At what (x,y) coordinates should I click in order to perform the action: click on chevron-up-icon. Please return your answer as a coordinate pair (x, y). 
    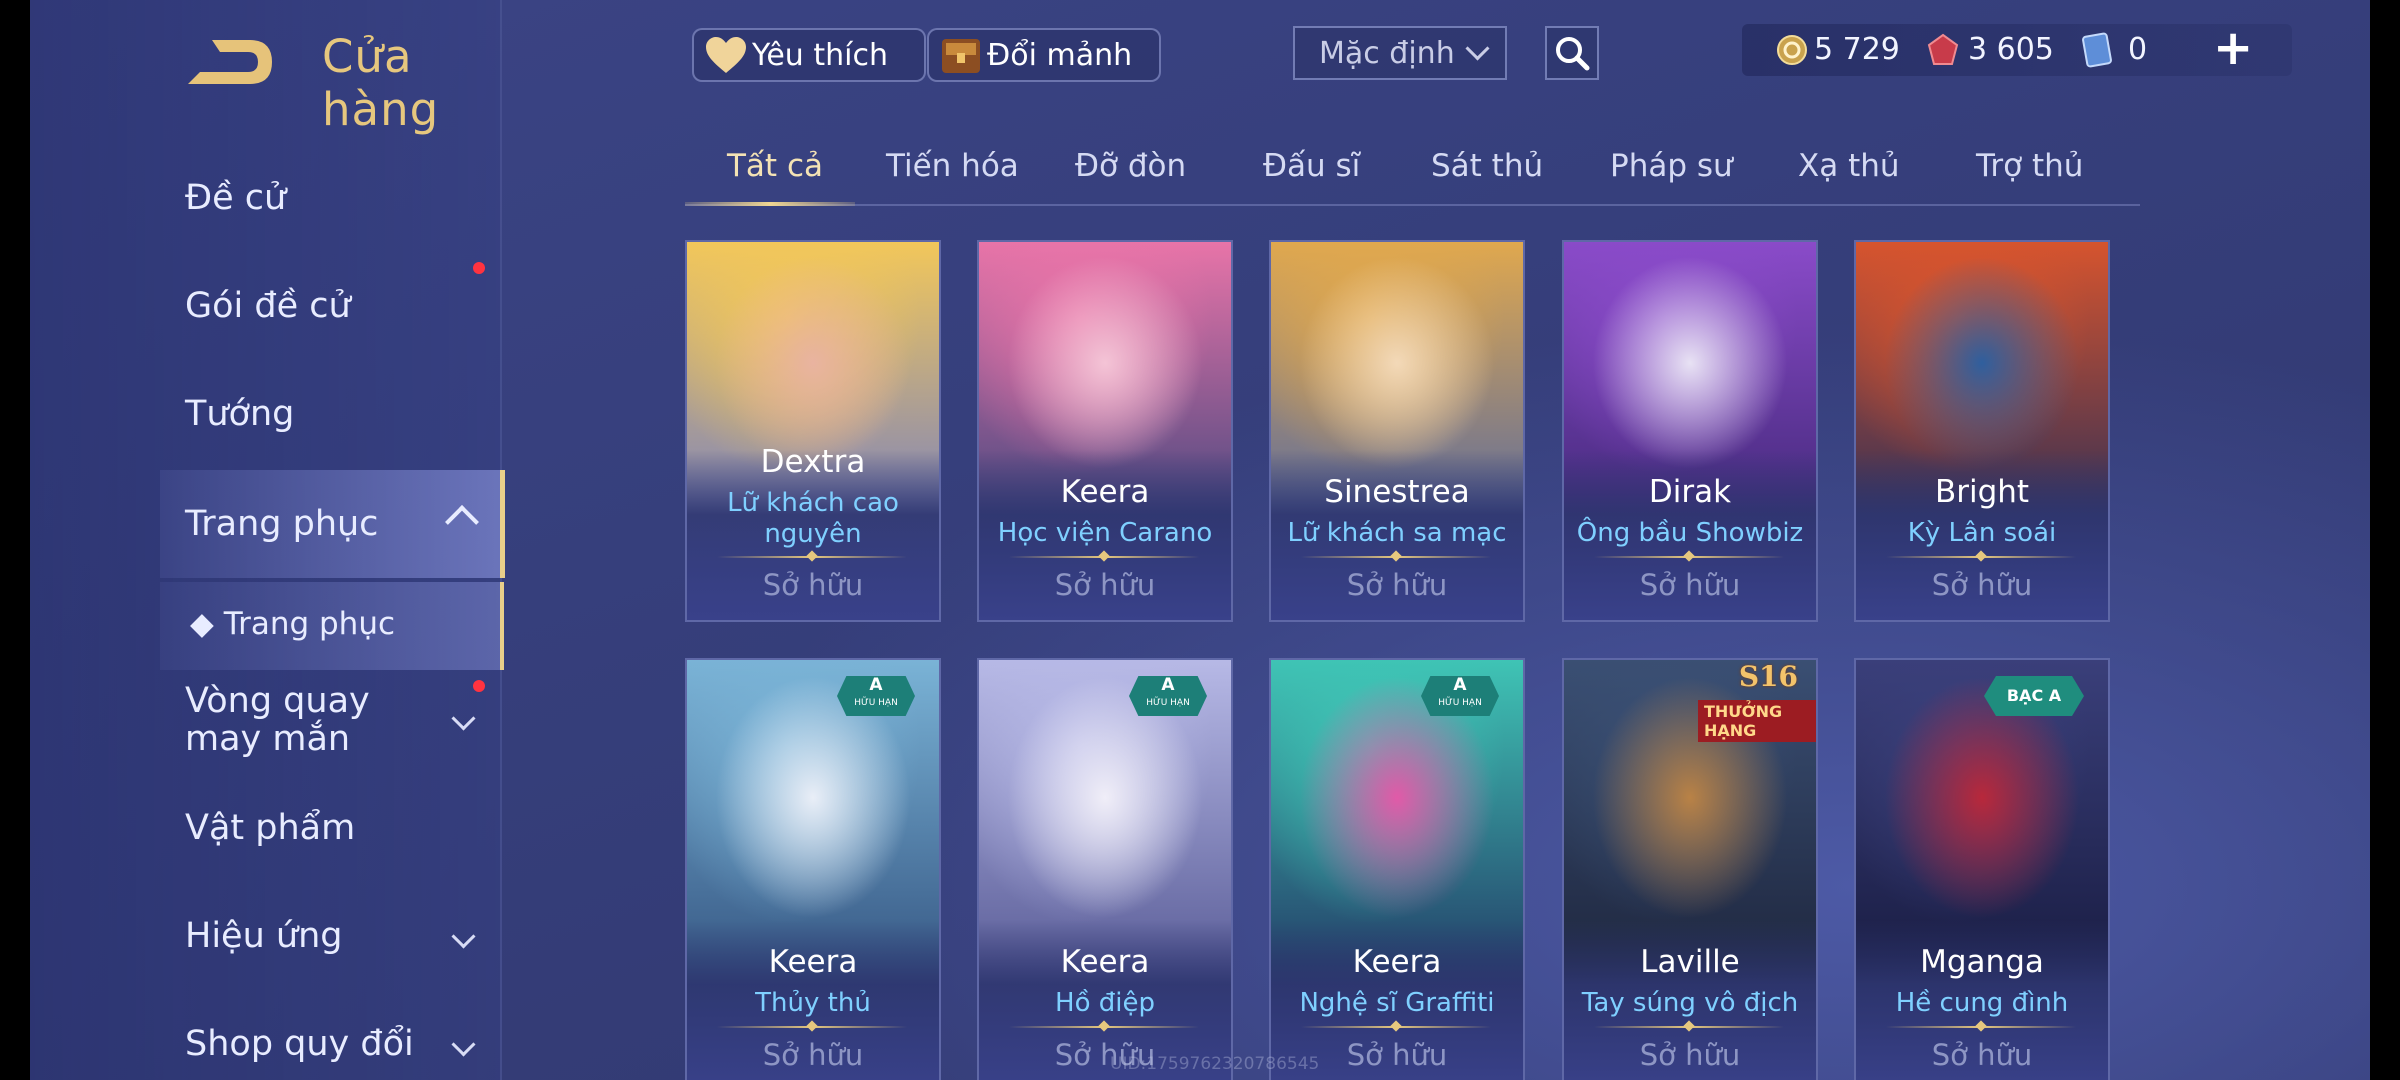
    Looking at the image, I should click on (462, 522).